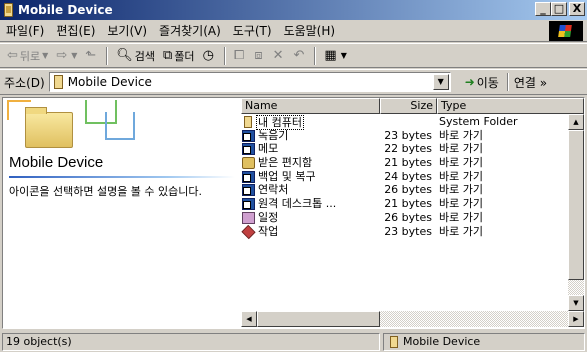 Image resolution: width=587 pixels, height=352 pixels. I want to click on address-dropdown-button: ▼, so click(440, 82).